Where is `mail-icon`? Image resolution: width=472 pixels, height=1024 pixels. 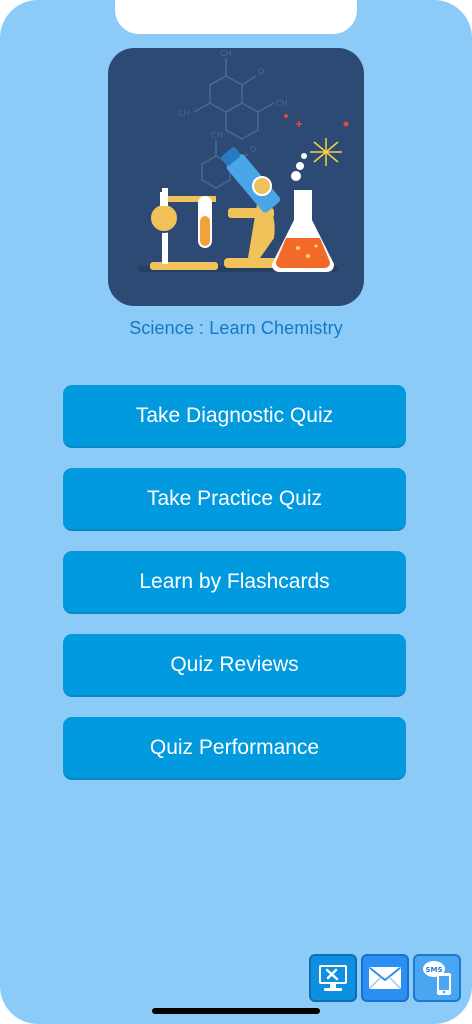 mail-icon is located at coordinates (385, 978).